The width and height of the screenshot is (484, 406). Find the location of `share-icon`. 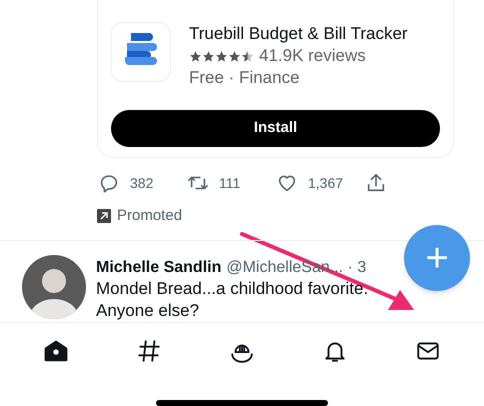

share-icon is located at coordinates (376, 183).